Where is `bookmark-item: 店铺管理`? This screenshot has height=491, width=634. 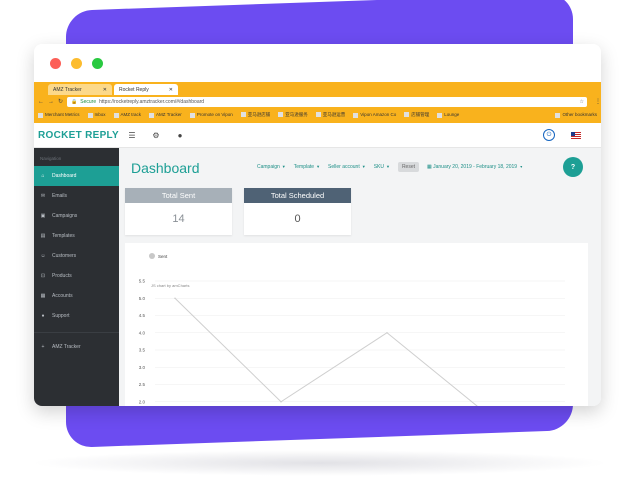 bookmark-item: 店铺管理 is located at coordinates (416, 115).